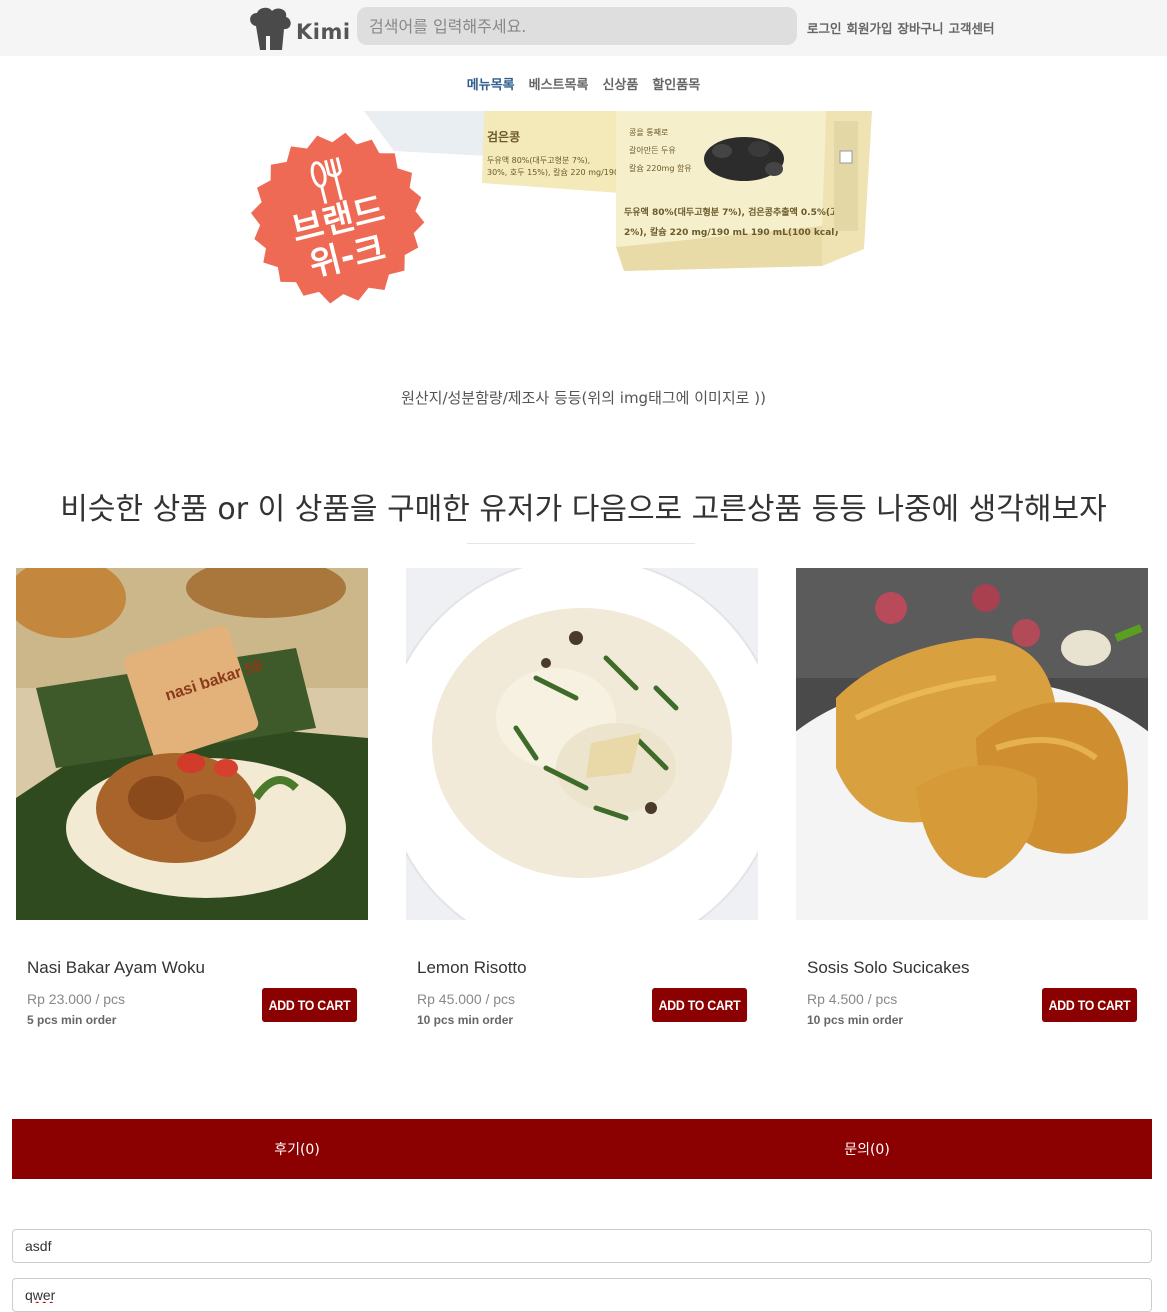  Describe the element at coordinates (538, 160) in the screenshot. I see `svg-text: 두유액 80%(대두고형분 7%),` at that location.